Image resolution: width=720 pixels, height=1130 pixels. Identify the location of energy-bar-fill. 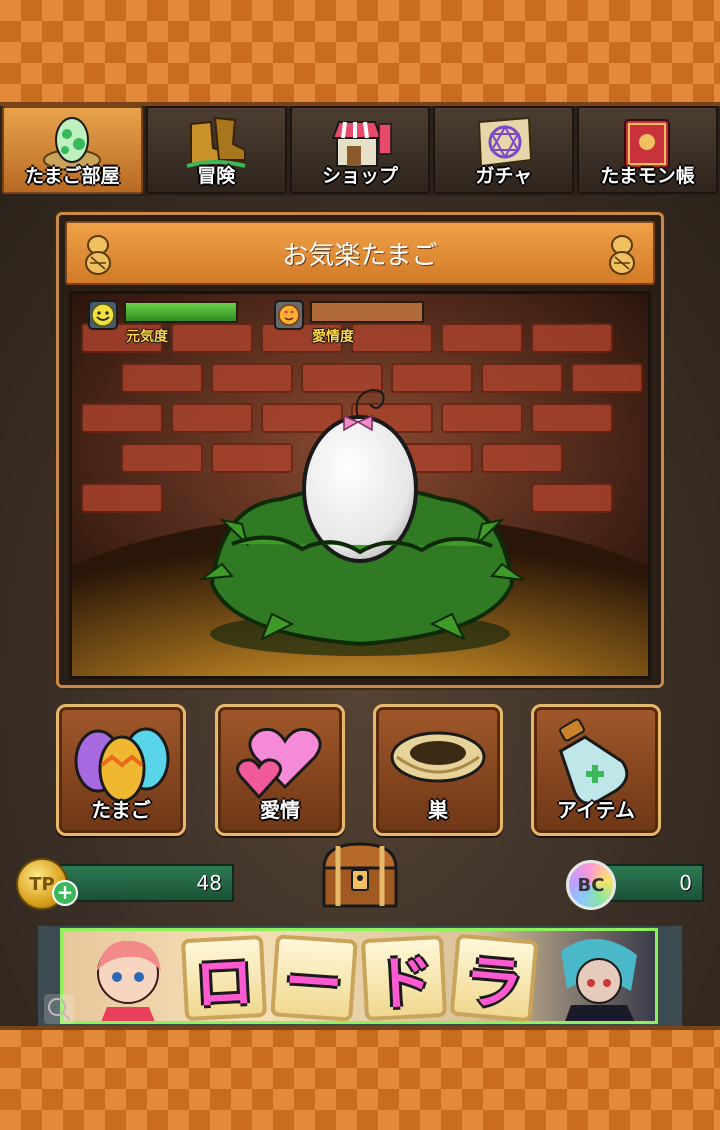
(181, 312).